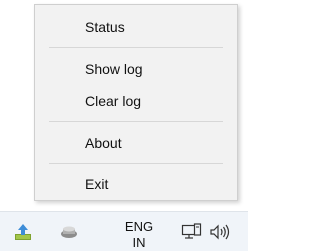 The height and width of the screenshot is (251, 320). I want to click on menu-item-show-log: Show log, so click(114, 69).